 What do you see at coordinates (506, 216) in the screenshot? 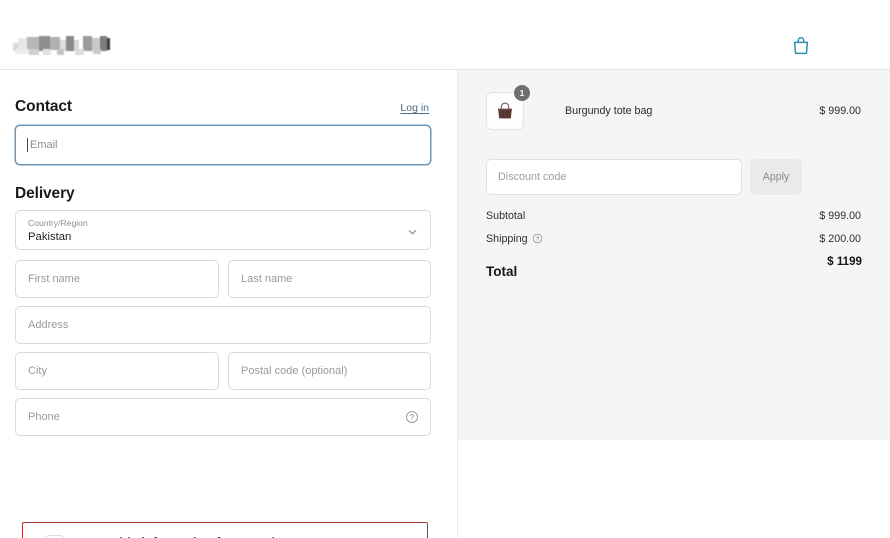
I see `subtotal-label: Subtotal` at bounding box center [506, 216].